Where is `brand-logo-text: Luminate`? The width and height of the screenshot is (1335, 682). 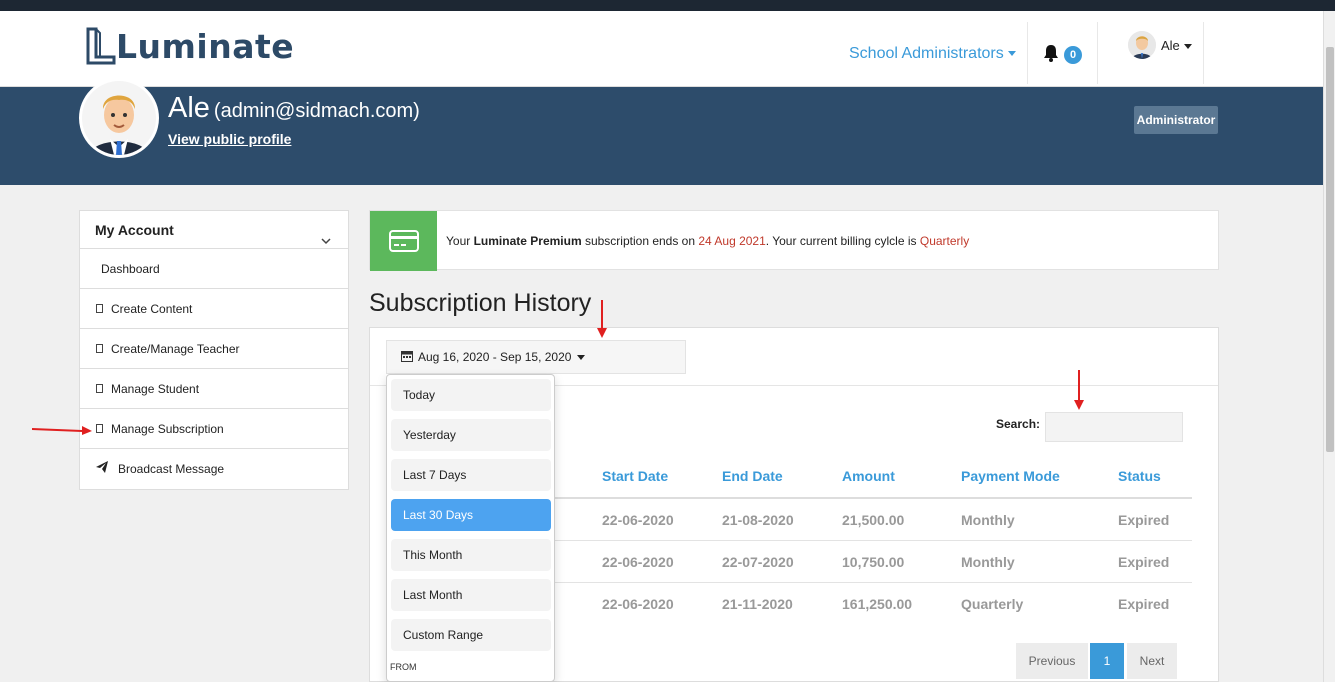 brand-logo-text: Luminate is located at coordinates (205, 46).